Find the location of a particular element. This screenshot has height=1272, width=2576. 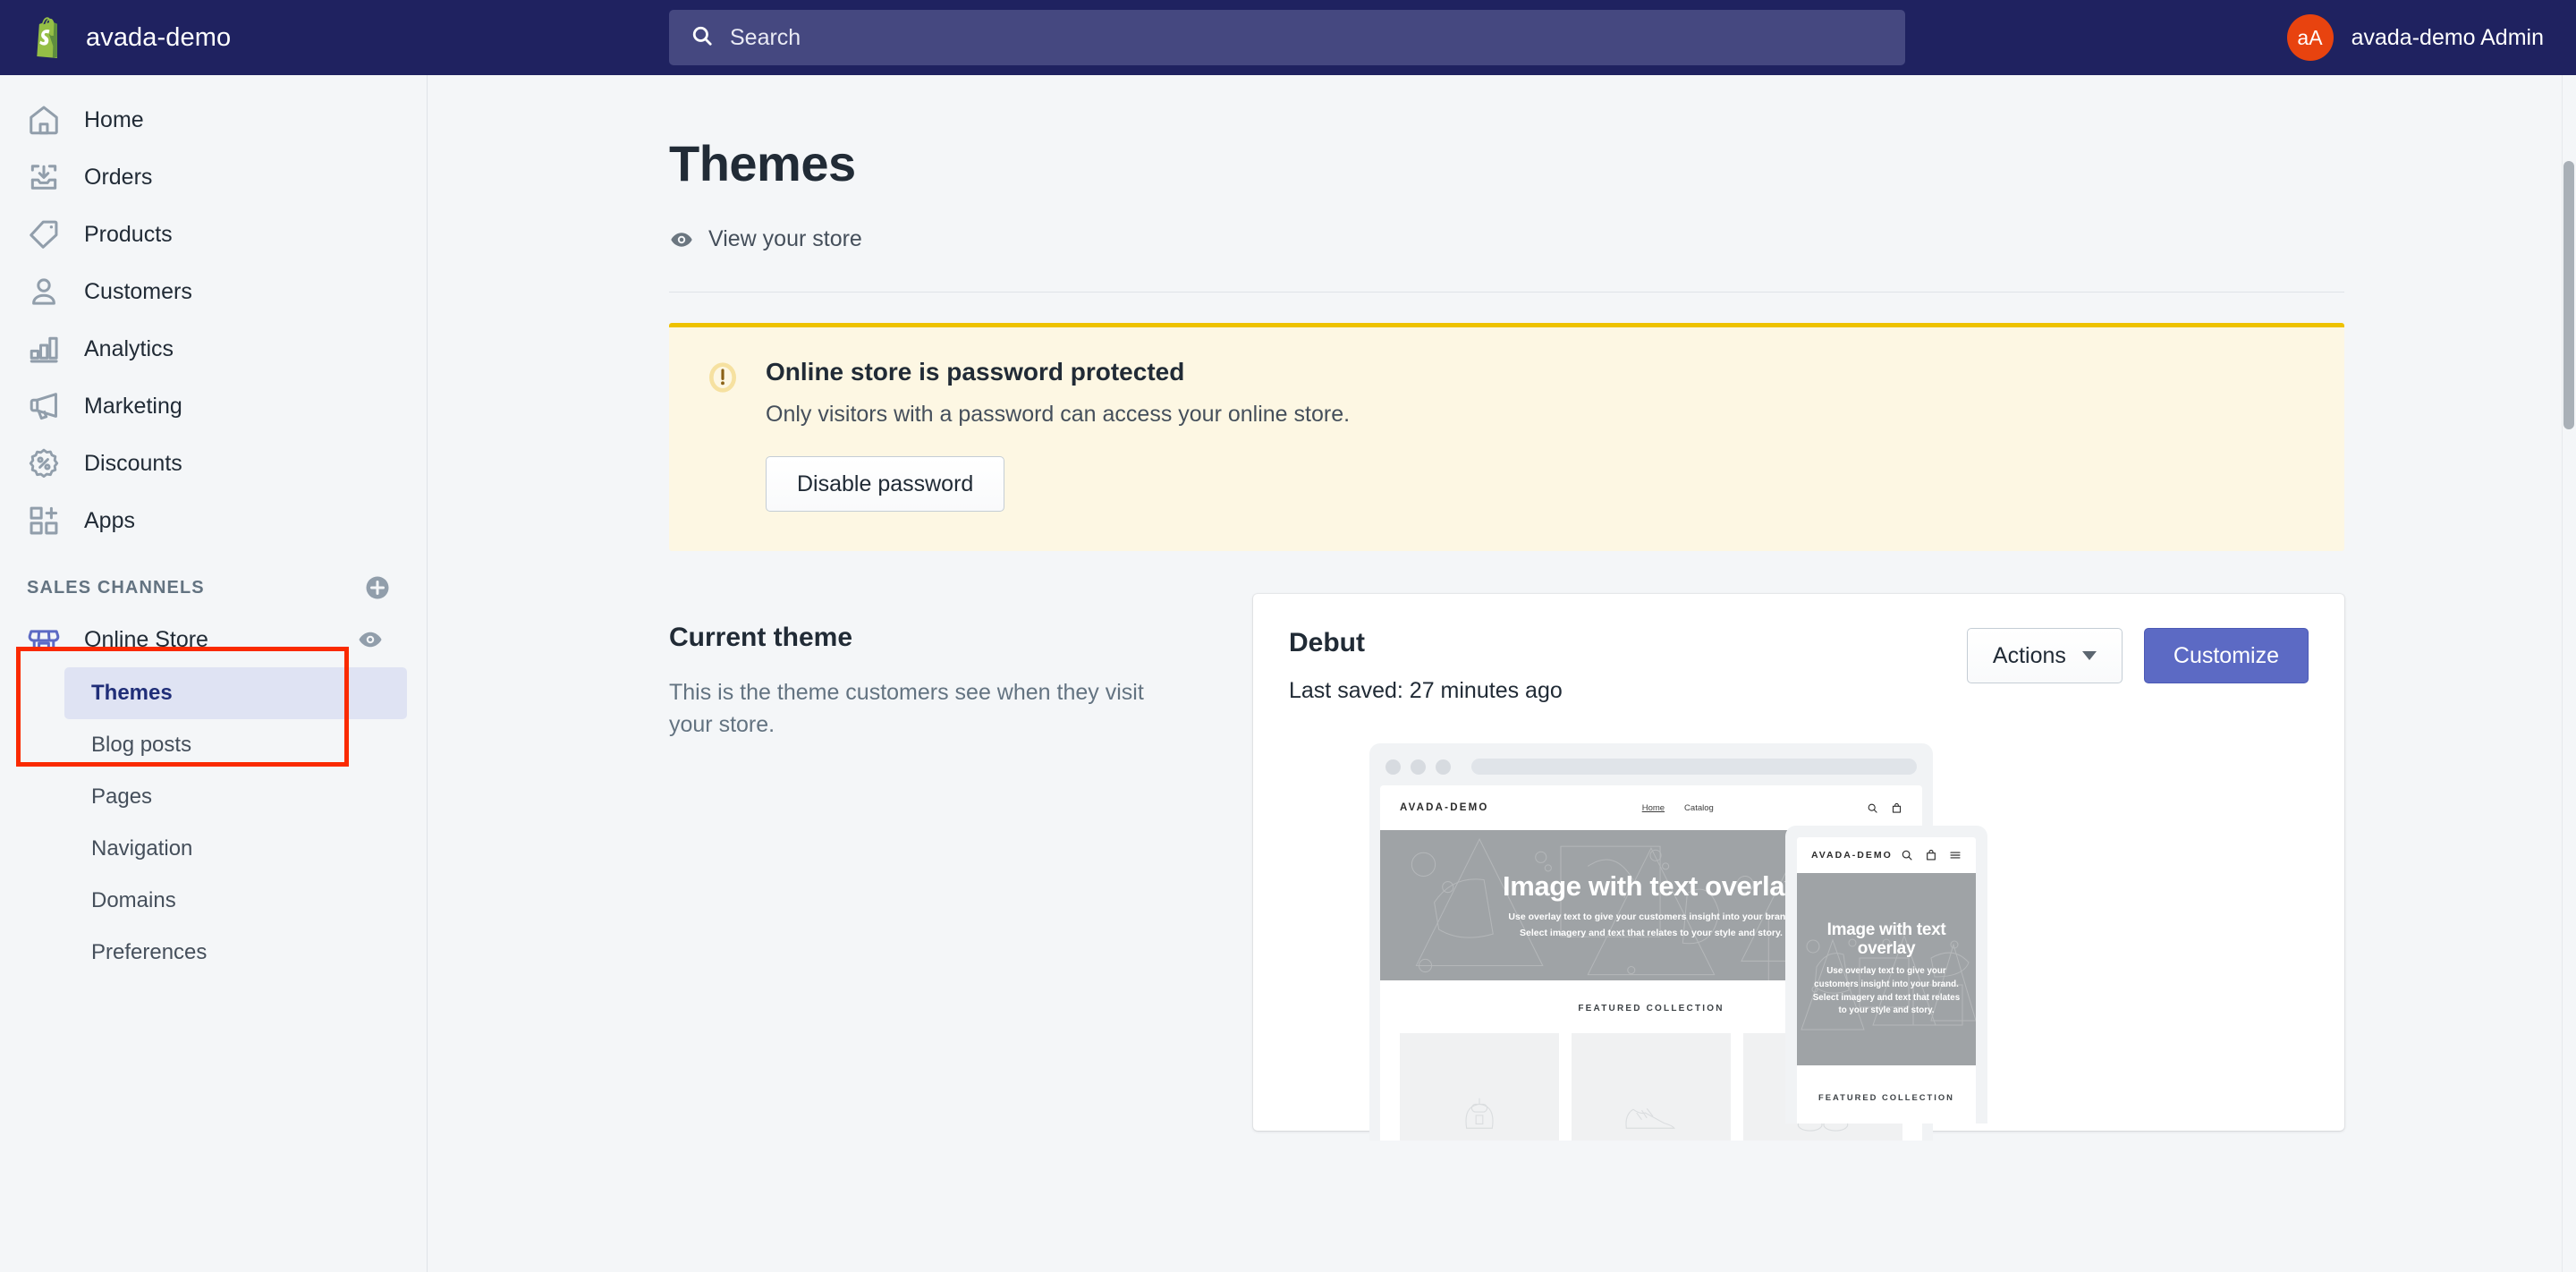

sidebar-subitem-label: Navigation is located at coordinates (142, 848).